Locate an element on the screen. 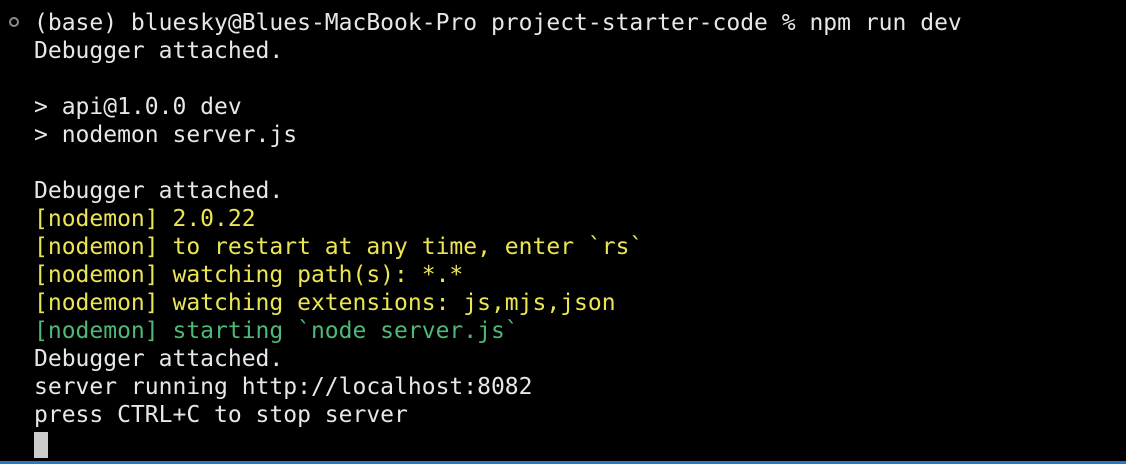  terminal-line-nodemon: [nodemon] watching path(s): *.* is located at coordinates (249, 275).